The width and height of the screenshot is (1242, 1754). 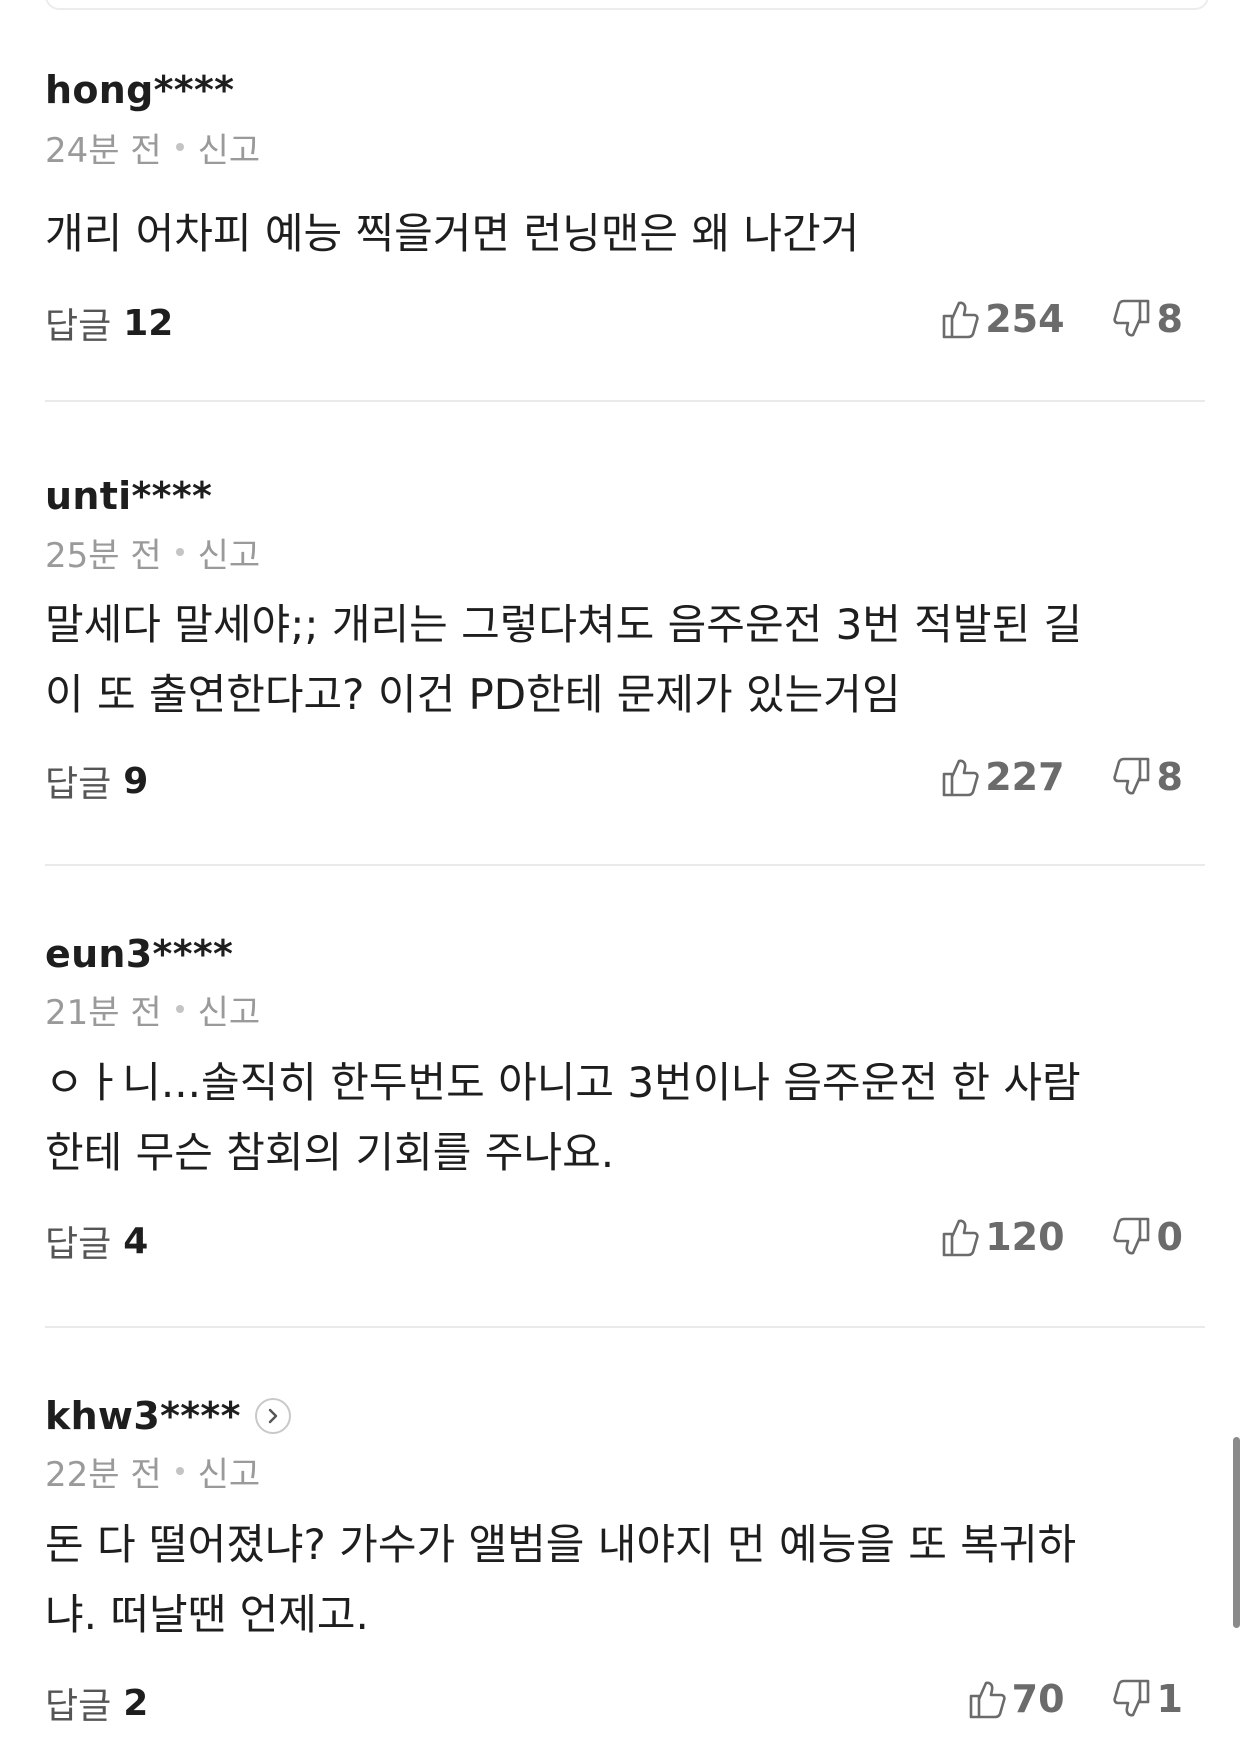 What do you see at coordinates (1075, 1699) in the screenshot?
I see `vote-group: 70 1` at bounding box center [1075, 1699].